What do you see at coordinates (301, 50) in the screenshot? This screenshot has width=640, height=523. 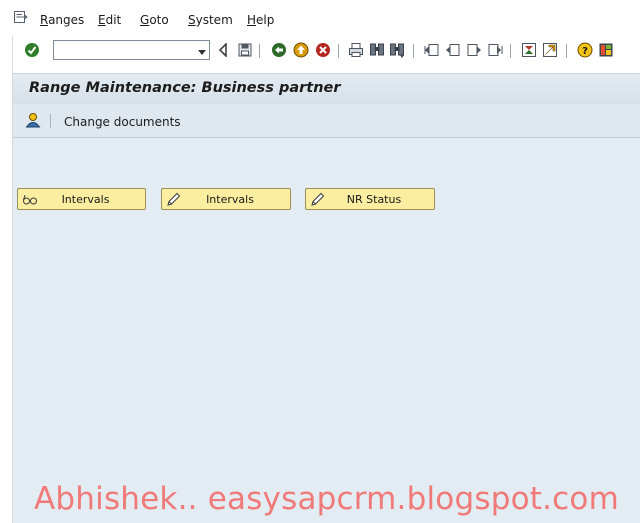 I see `exit-yellow-icon` at bounding box center [301, 50].